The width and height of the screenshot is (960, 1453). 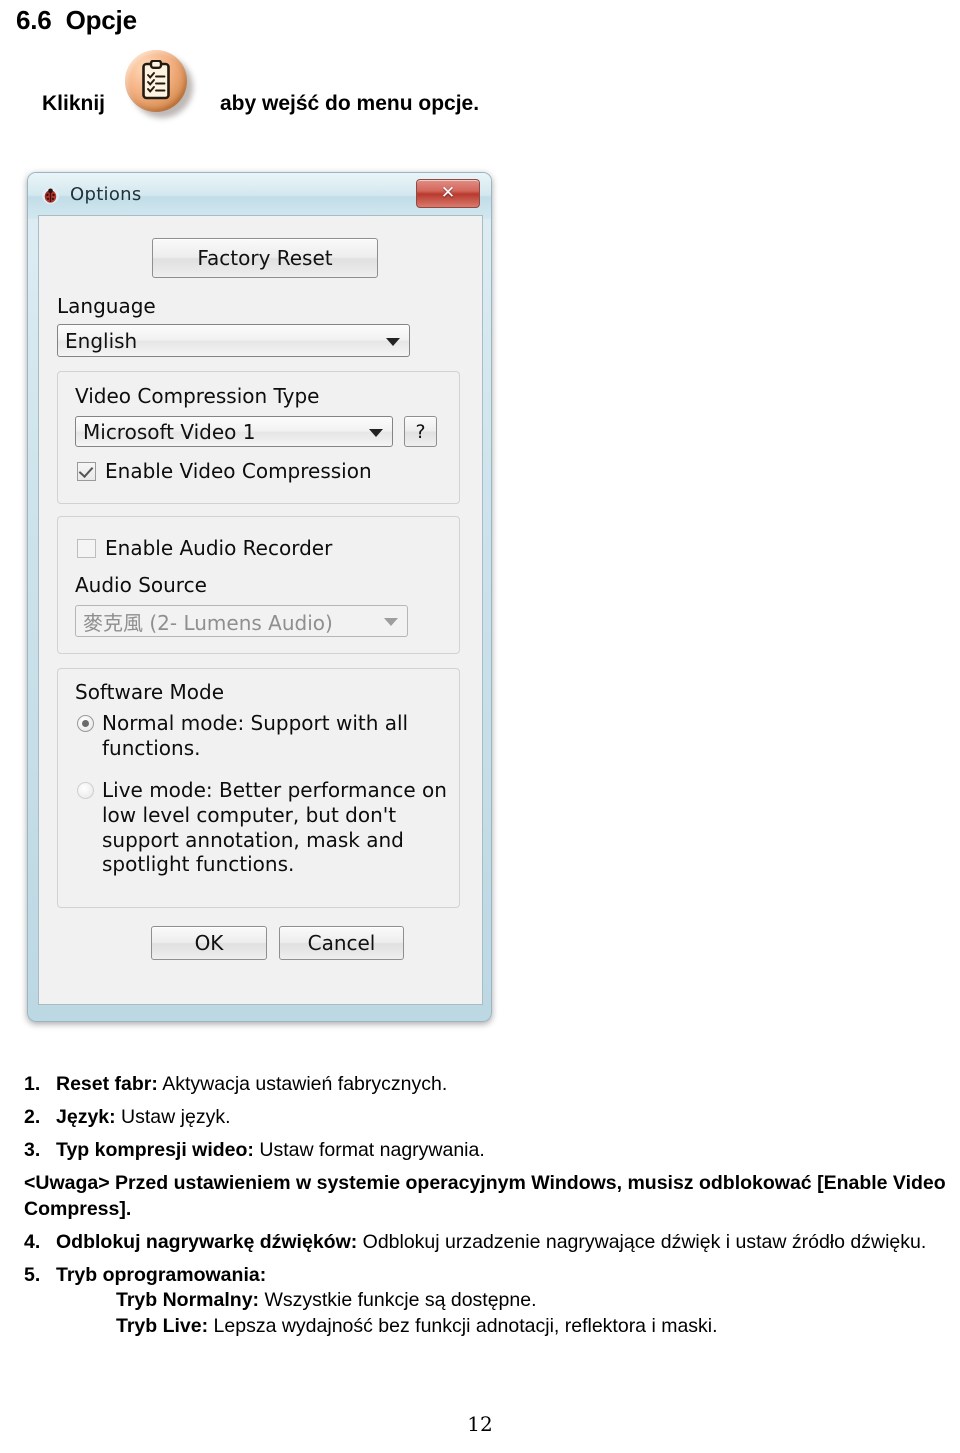 What do you see at coordinates (398, 1300) in the screenshot?
I see `list-sub-item-text: Wszystkie funkcje są dostępne.` at bounding box center [398, 1300].